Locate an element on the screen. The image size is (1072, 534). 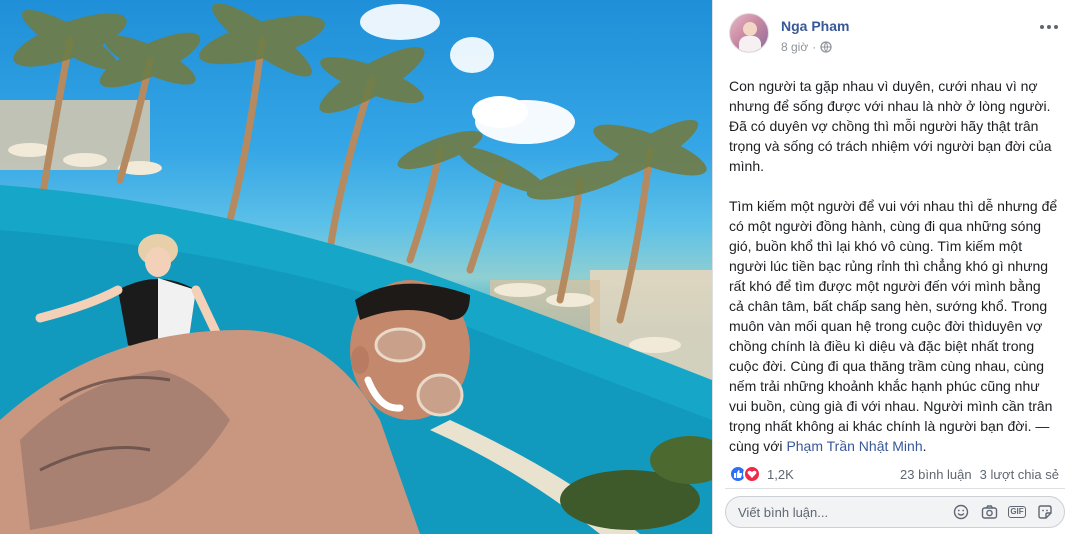
globe-icon is located at coordinates (826, 47).